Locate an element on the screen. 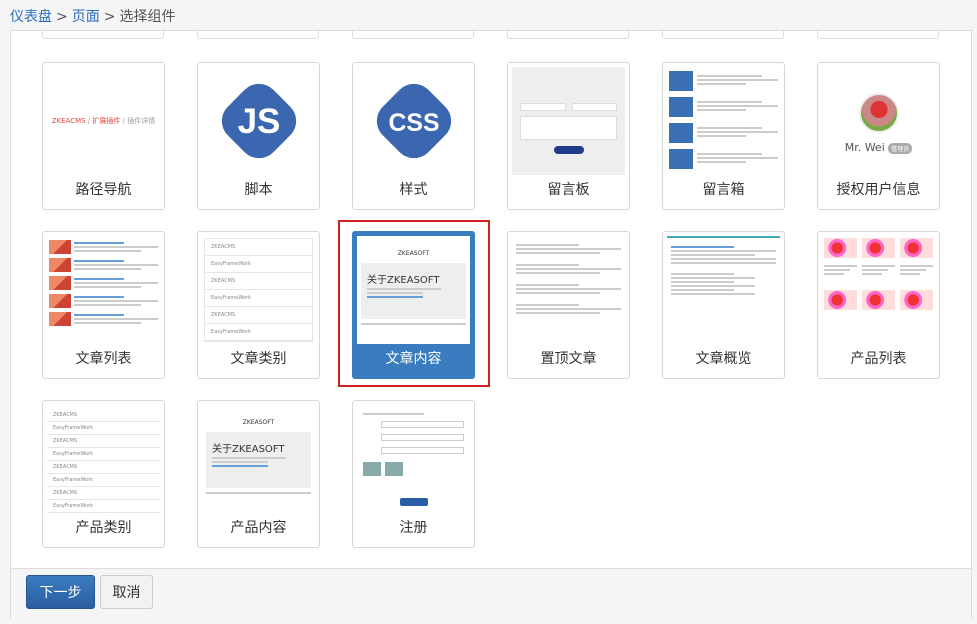 The width and height of the screenshot is (977, 624). widget-card-register: 注册 is located at coordinates (413, 474).